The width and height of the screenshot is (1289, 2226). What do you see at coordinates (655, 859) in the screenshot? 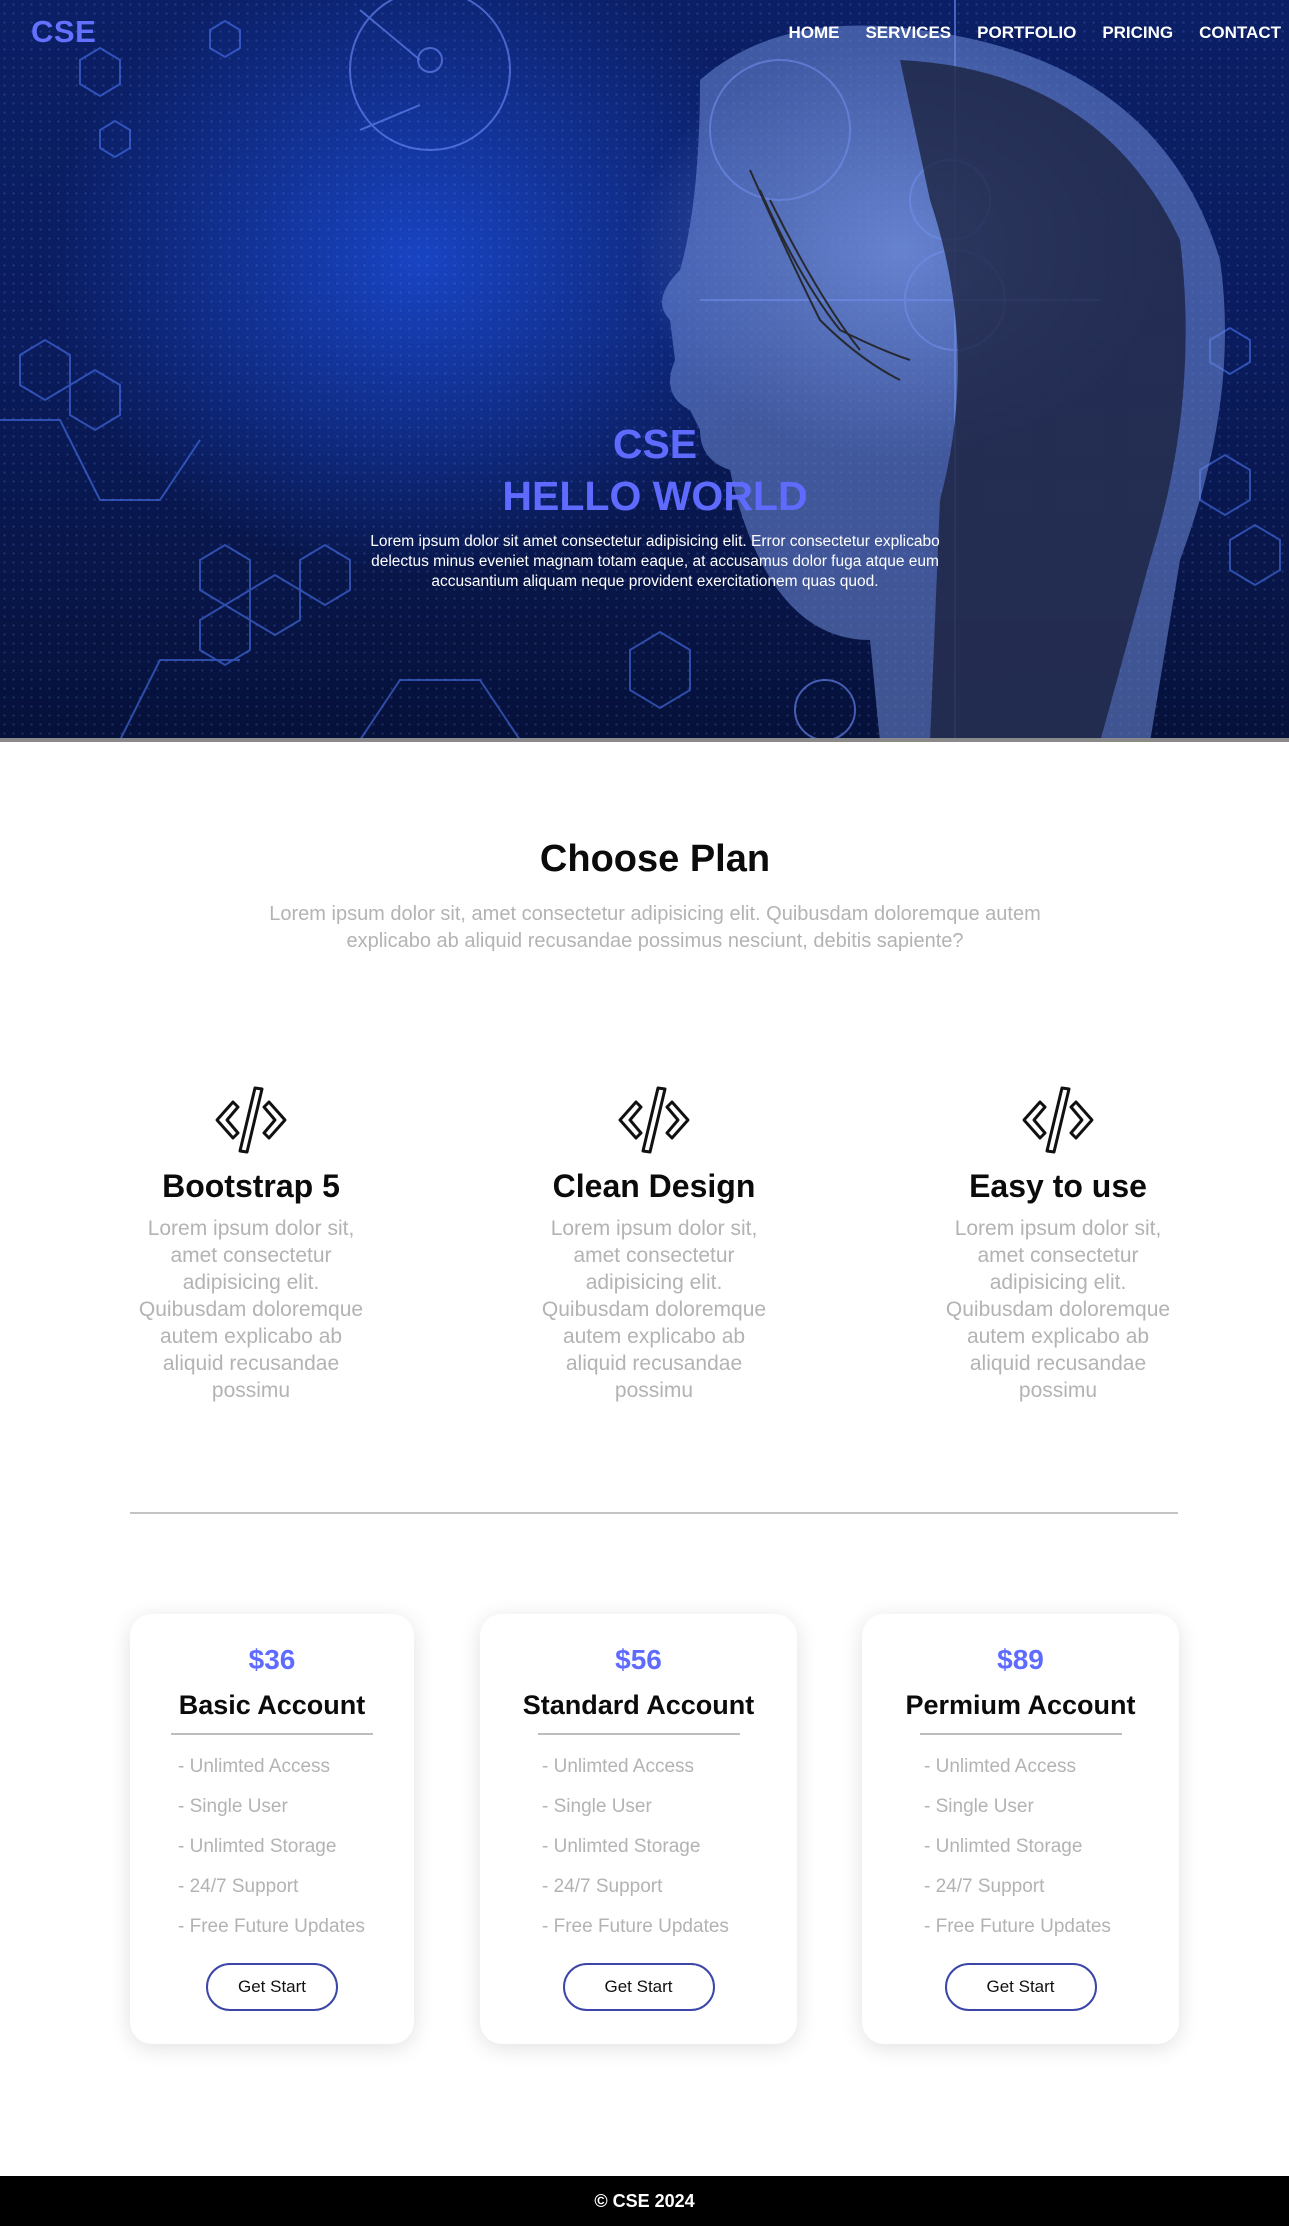
I see `section-title: Choose Plan` at bounding box center [655, 859].